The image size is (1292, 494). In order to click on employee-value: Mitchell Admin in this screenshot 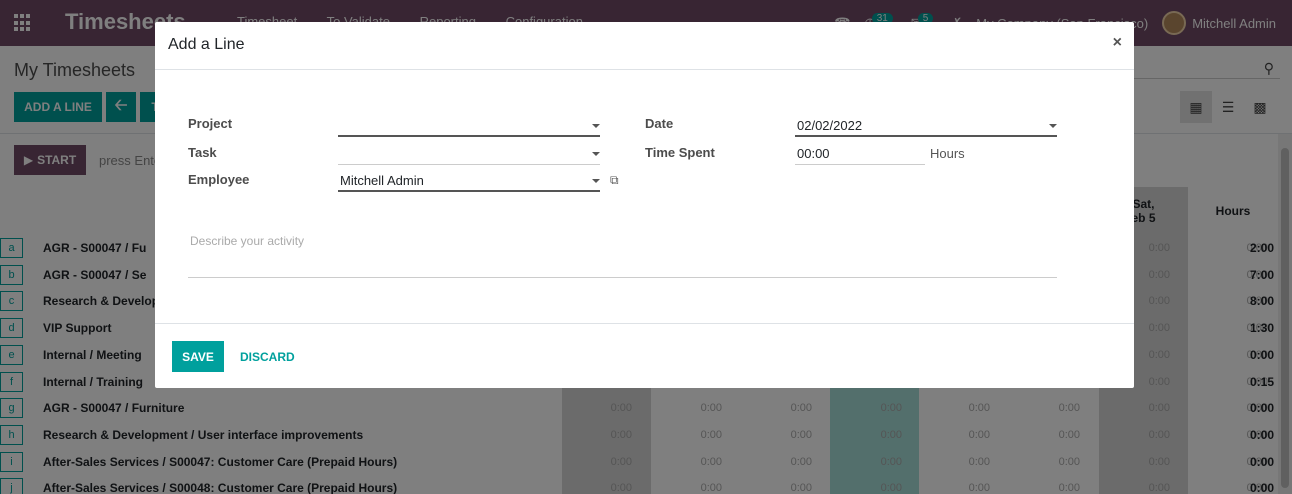, I will do `click(382, 180)`.